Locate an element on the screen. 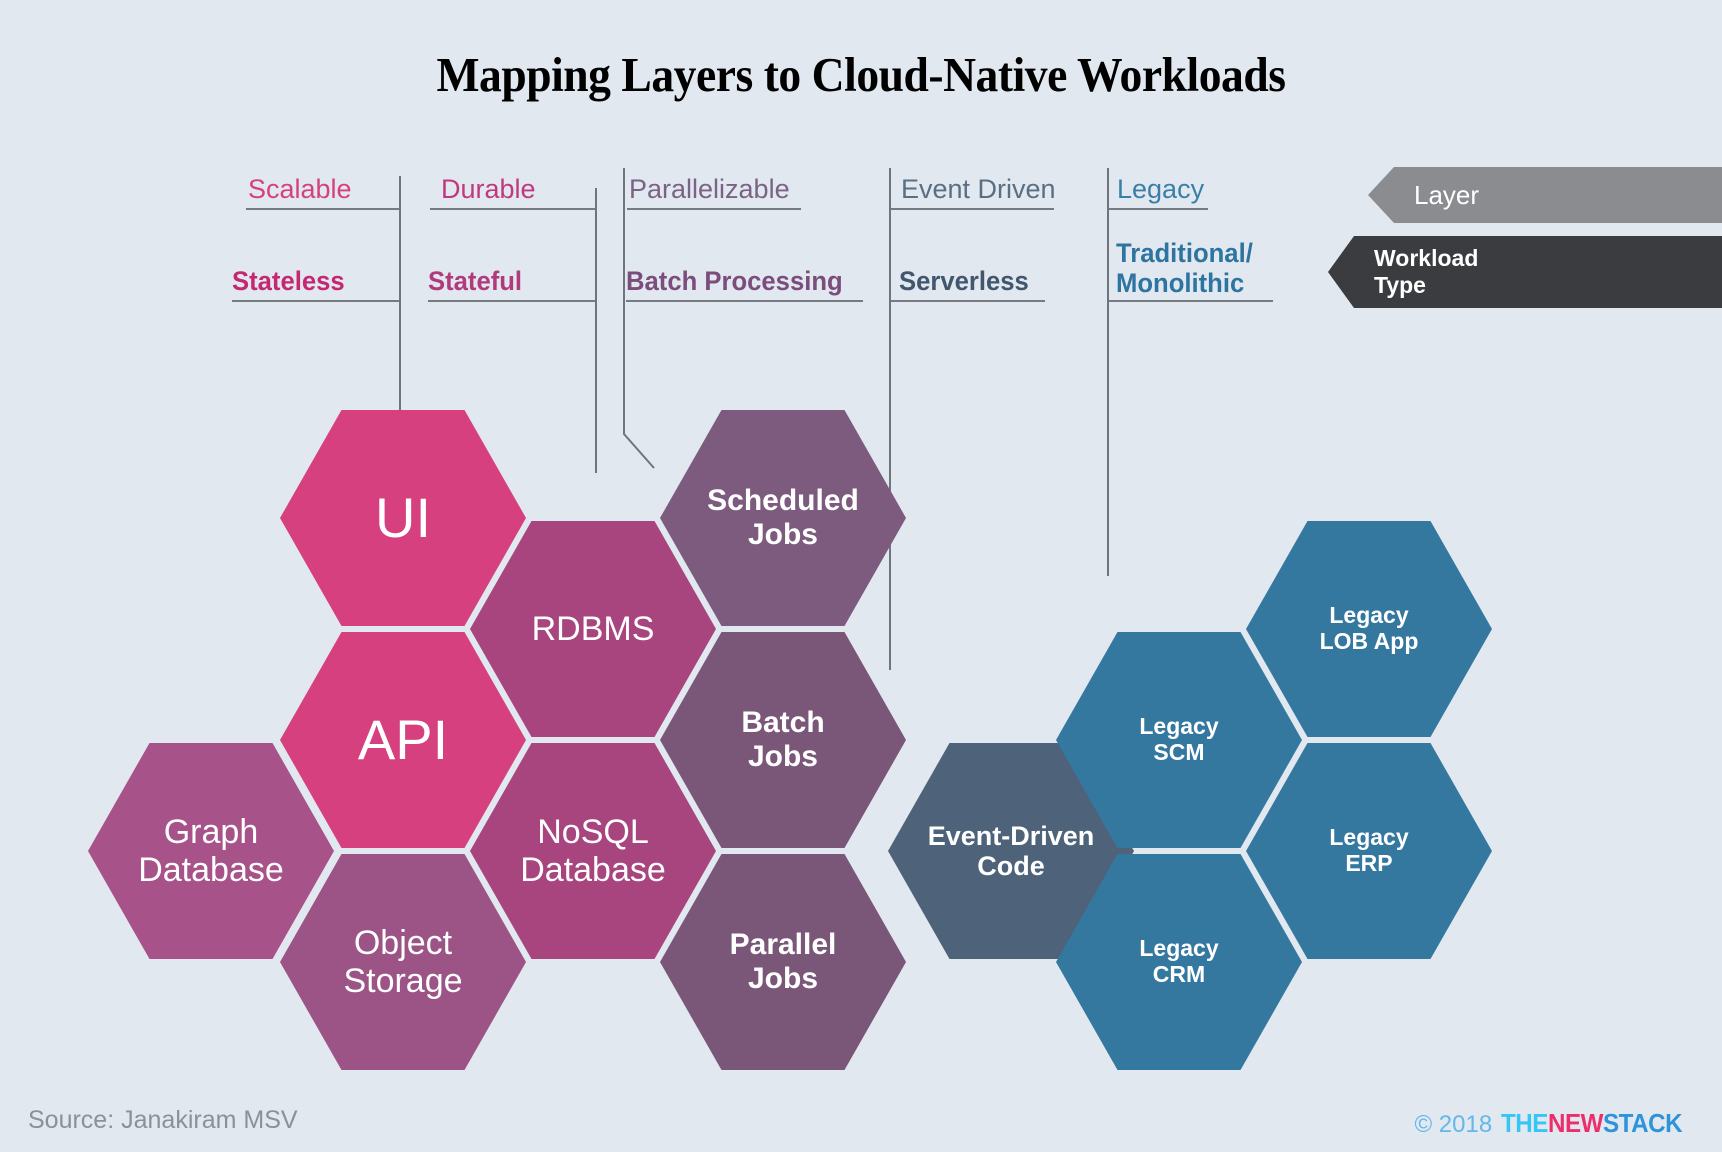  column-workload-label-stateful: Stateful is located at coordinates (475, 281).